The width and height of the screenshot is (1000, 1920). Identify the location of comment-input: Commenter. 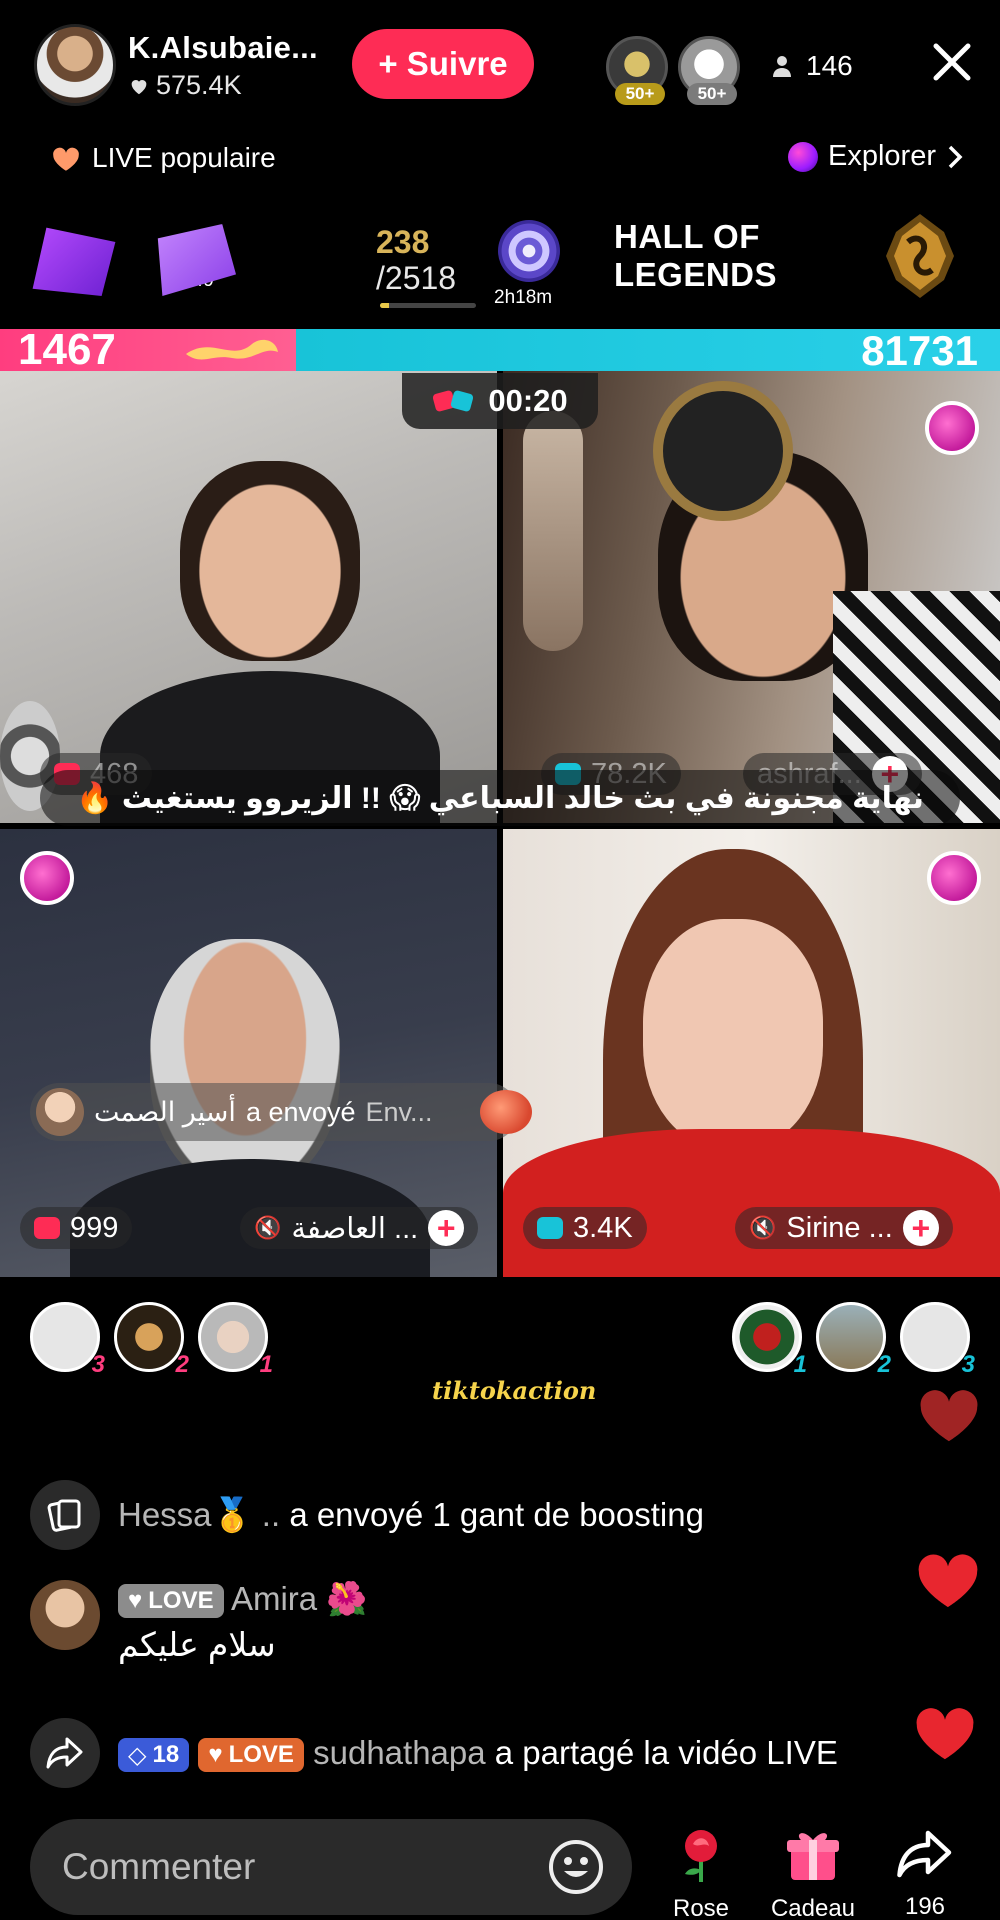
(331, 1867).